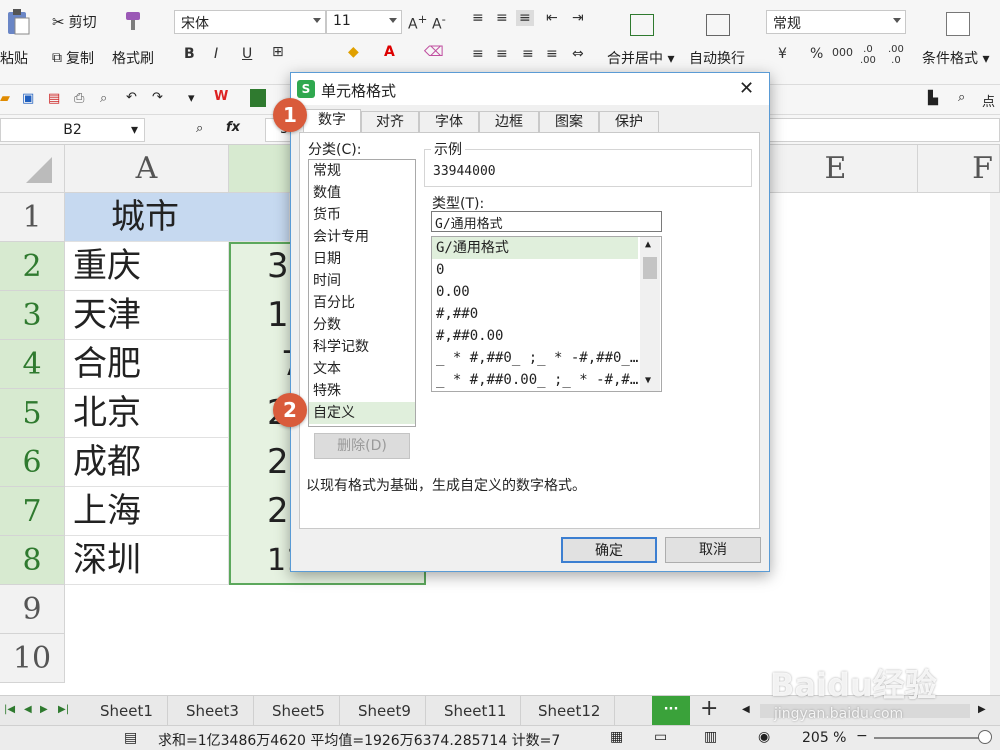  I want to click on cancel-button: 取消, so click(713, 550).